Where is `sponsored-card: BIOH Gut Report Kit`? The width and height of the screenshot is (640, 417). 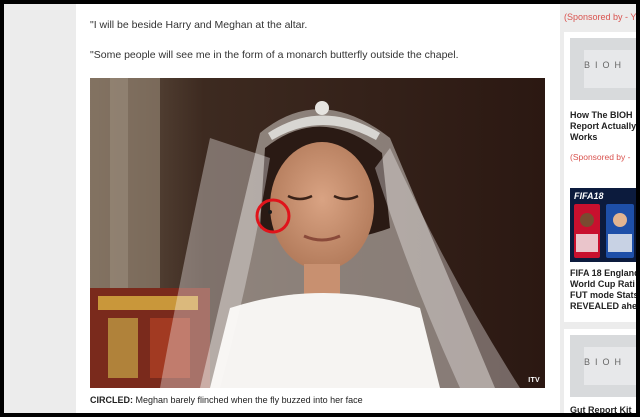 sponsored-card: BIOH Gut Report Kit is located at coordinates (600, 371).